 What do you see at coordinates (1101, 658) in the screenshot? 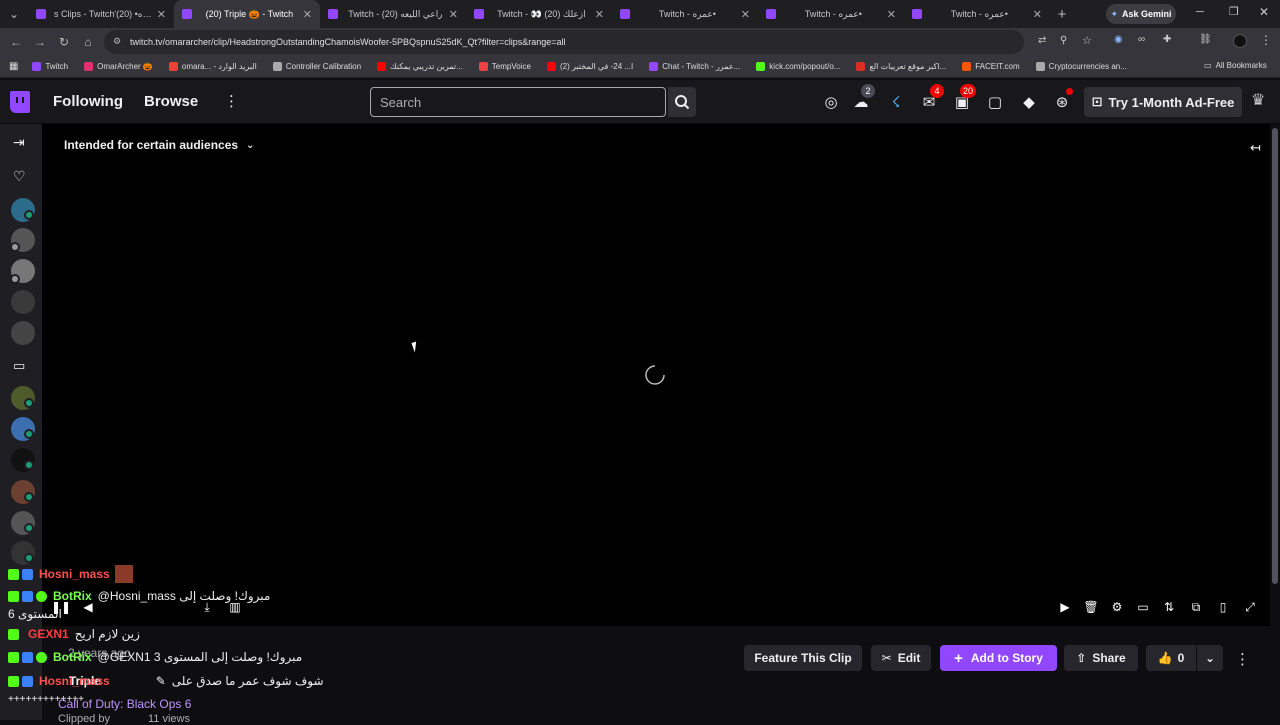
I see `share-button: ⇧ Share` at bounding box center [1101, 658].